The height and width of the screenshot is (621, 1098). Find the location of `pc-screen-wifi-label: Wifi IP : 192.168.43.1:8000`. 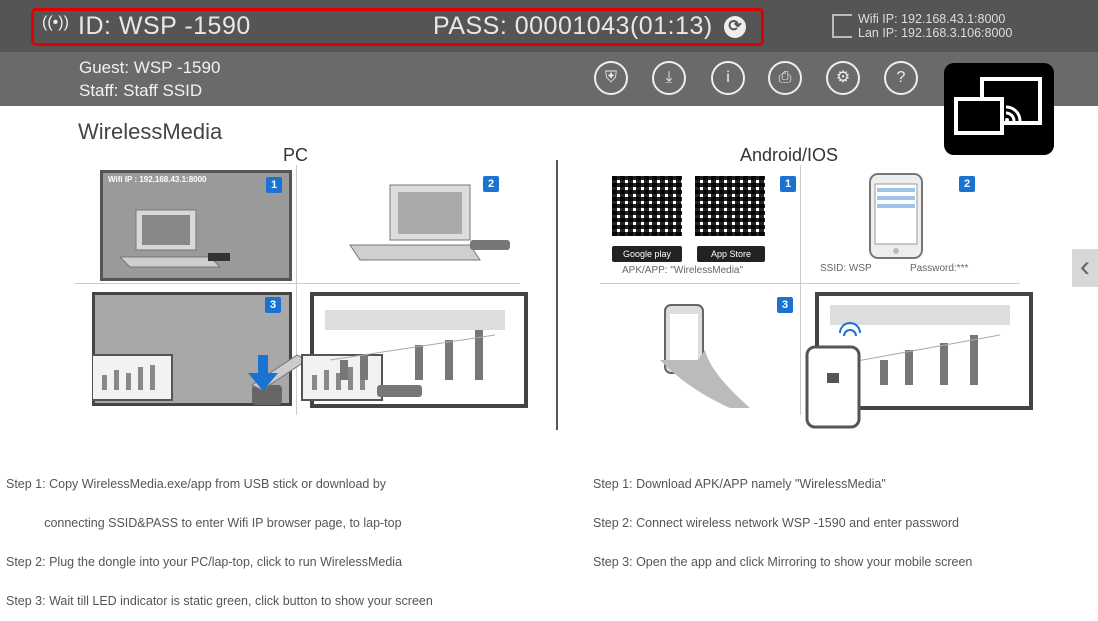

pc-screen-wifi-label: Wifi IP : 192.168.43.1:8000 is located at coordinates (157, 179).